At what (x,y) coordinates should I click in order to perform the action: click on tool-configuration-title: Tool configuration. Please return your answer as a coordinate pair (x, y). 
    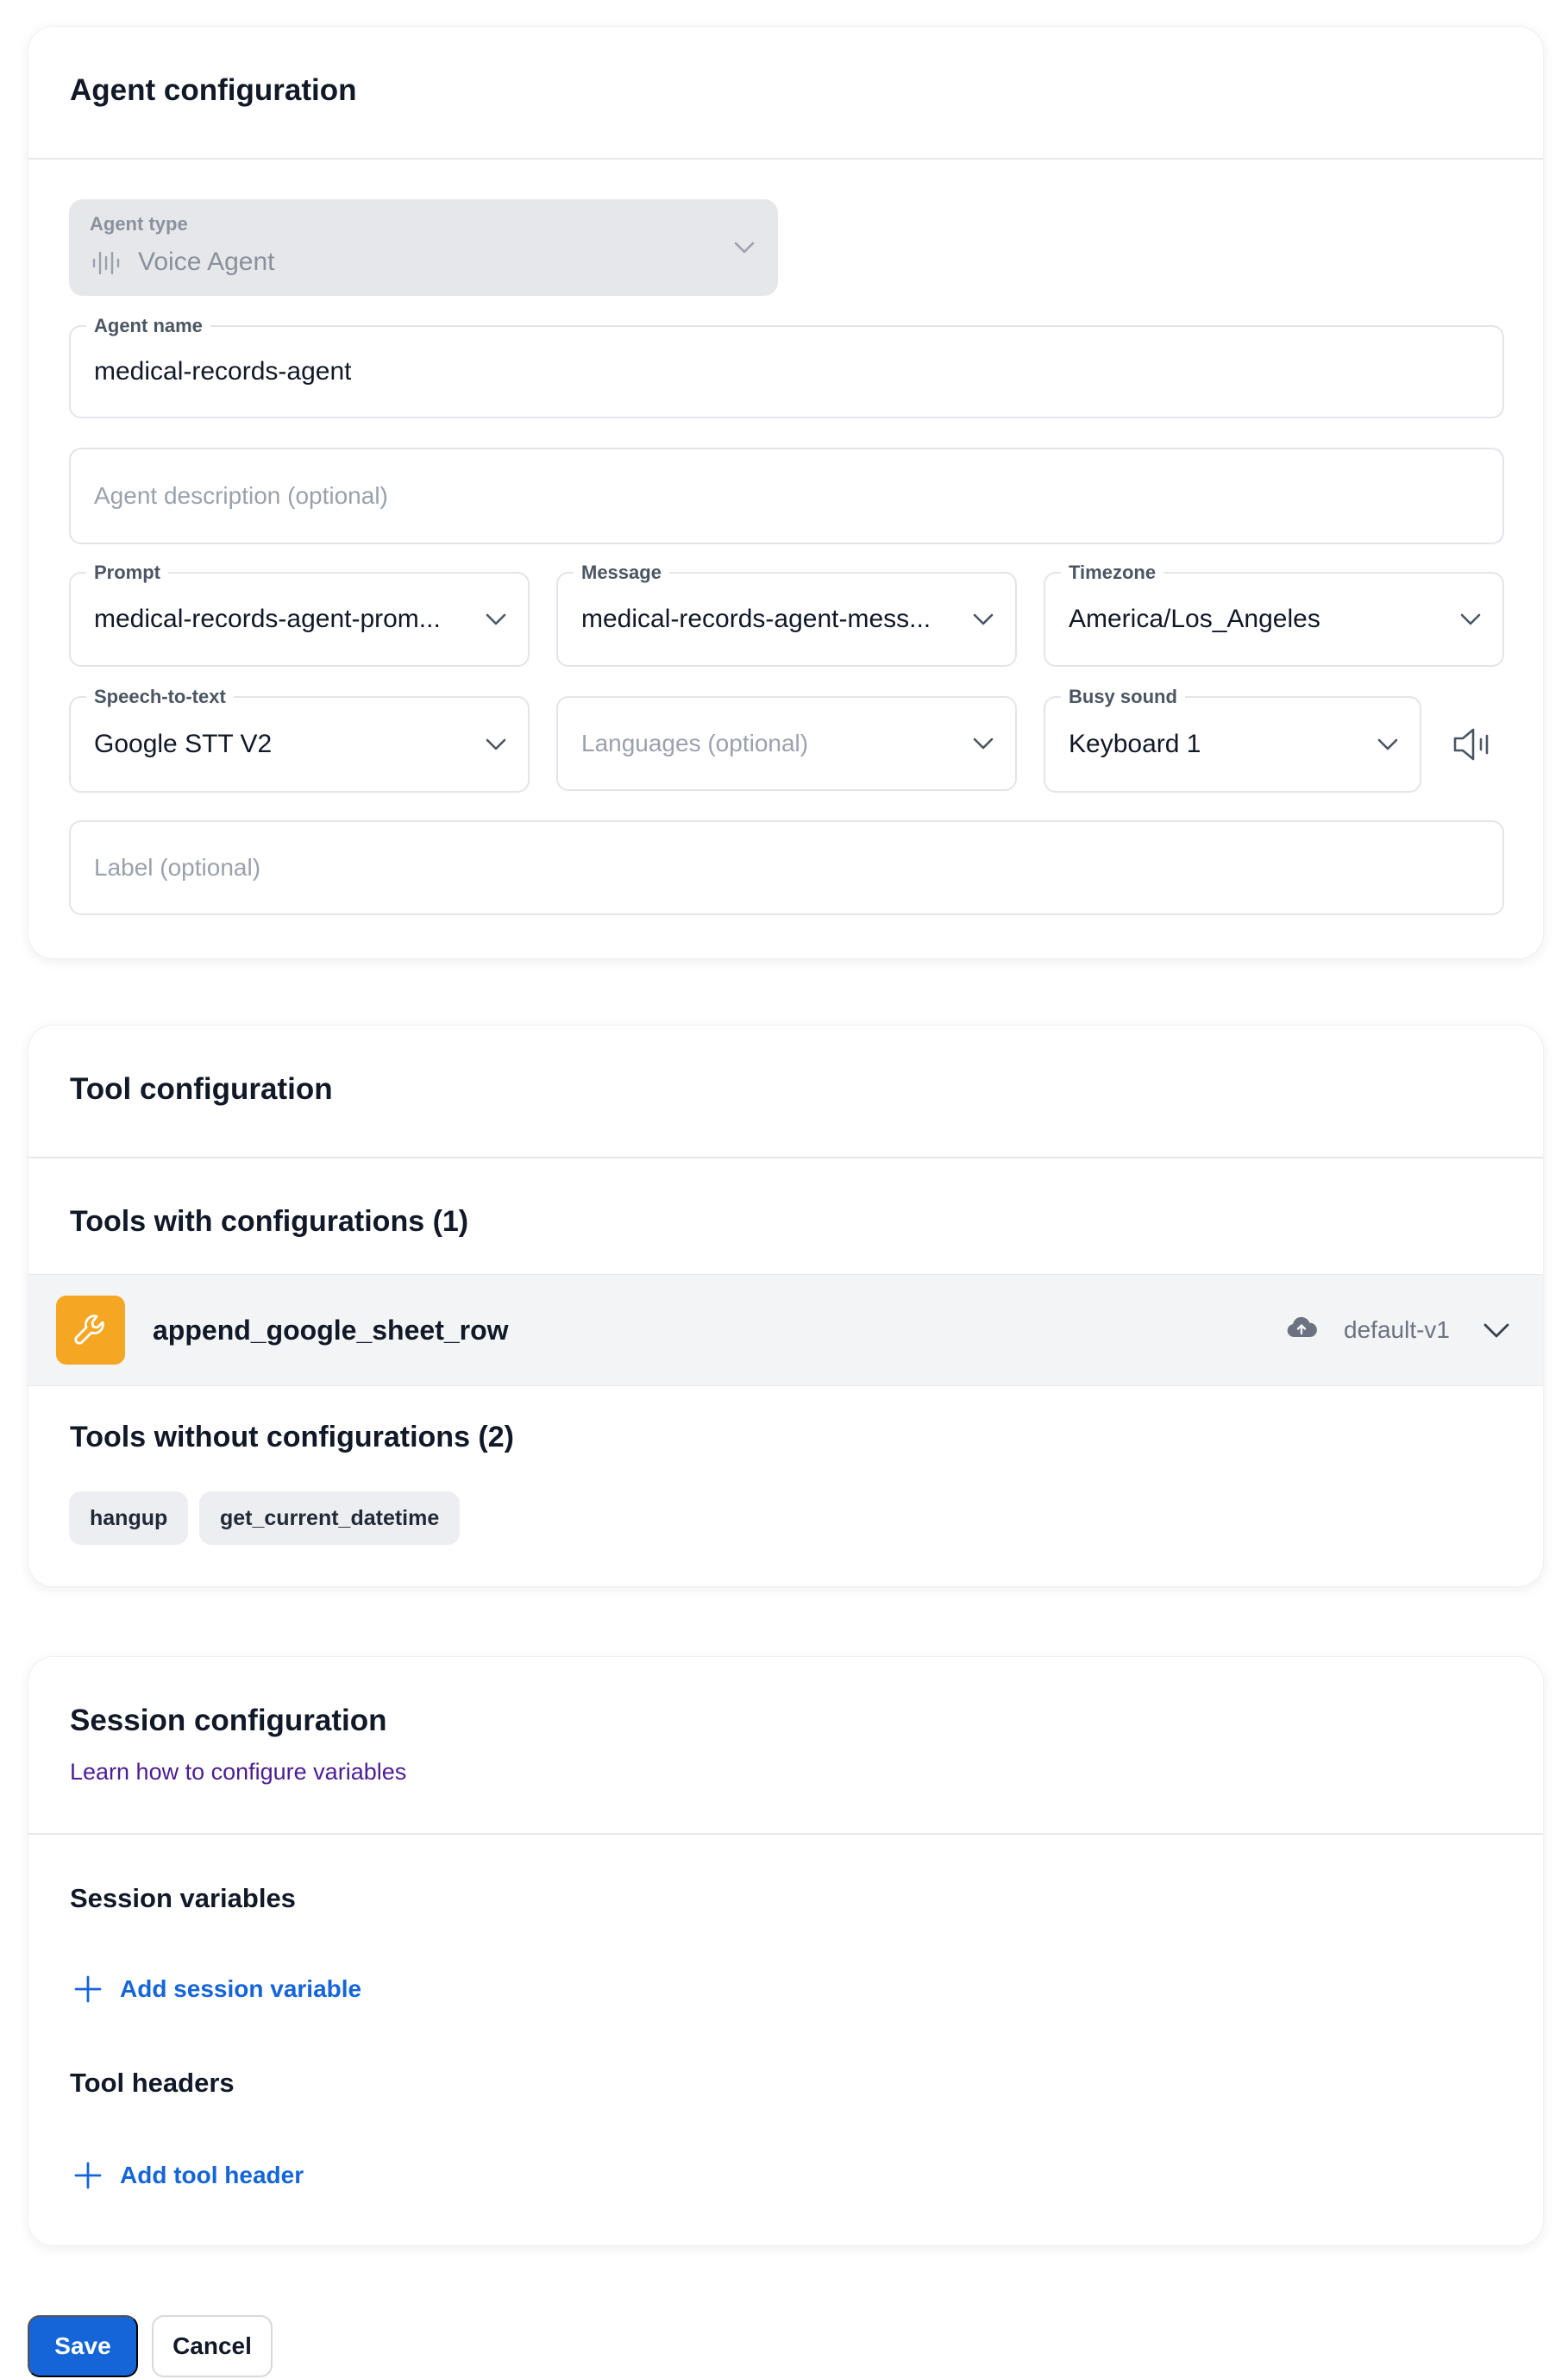
    Looking at the image, I should click on (201, 1089).